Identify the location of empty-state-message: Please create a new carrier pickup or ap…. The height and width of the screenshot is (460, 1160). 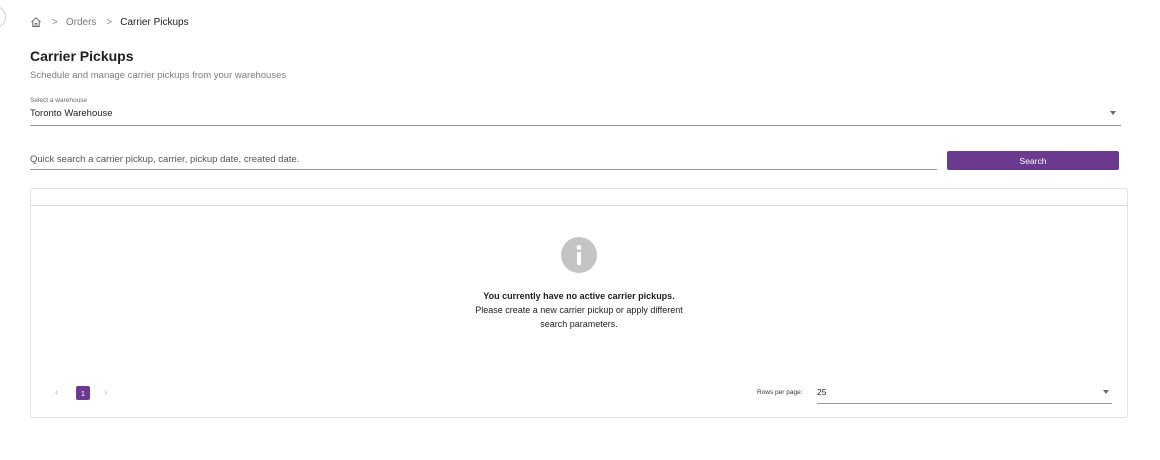
(579, 310).